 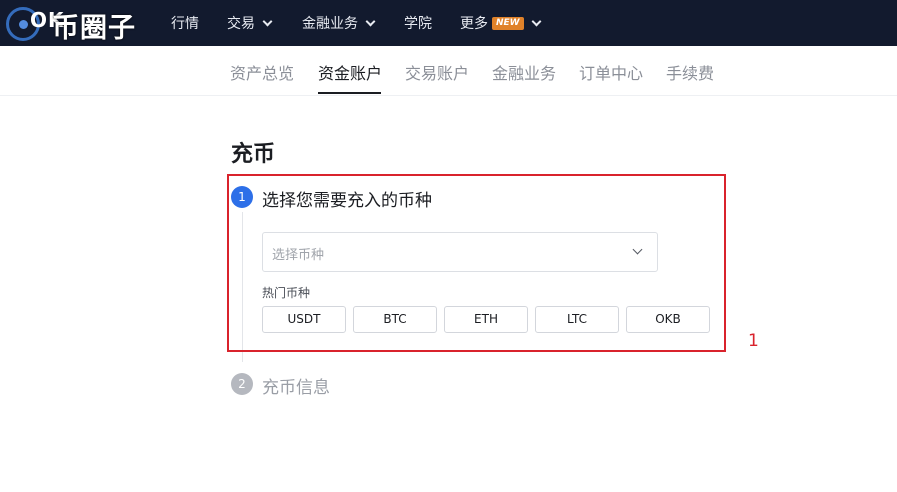 I want to click on annotation-label: 1, so click(x=753, y=341).